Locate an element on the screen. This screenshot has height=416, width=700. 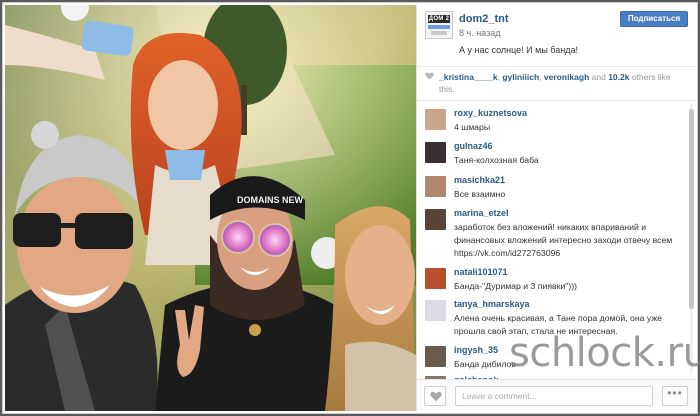
post-caption: А у нас солнце! И мы банда! is located at coordinates (518, 50).